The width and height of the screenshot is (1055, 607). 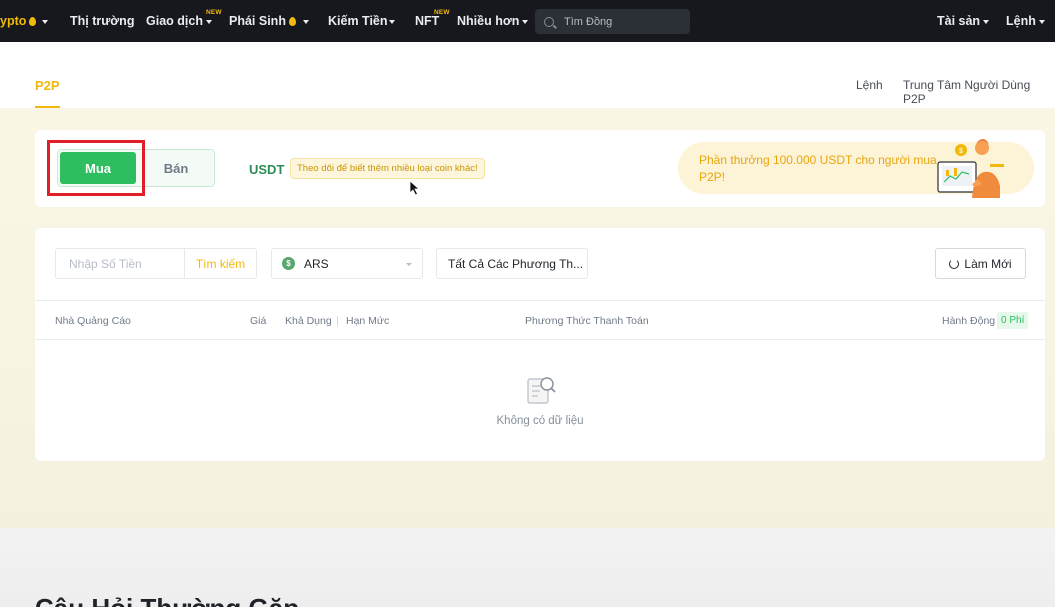 I want to click on nav-nft-label: NFT, so click(x=427, y=21).